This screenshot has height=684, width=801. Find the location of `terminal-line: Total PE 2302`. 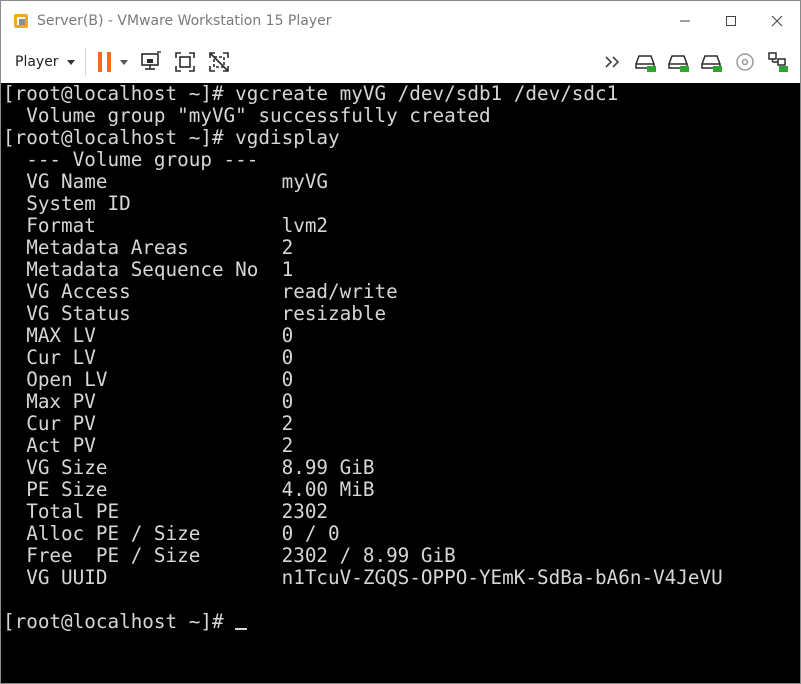

terminal-line: Total PE 2302 is located at coordinates (166, 511).